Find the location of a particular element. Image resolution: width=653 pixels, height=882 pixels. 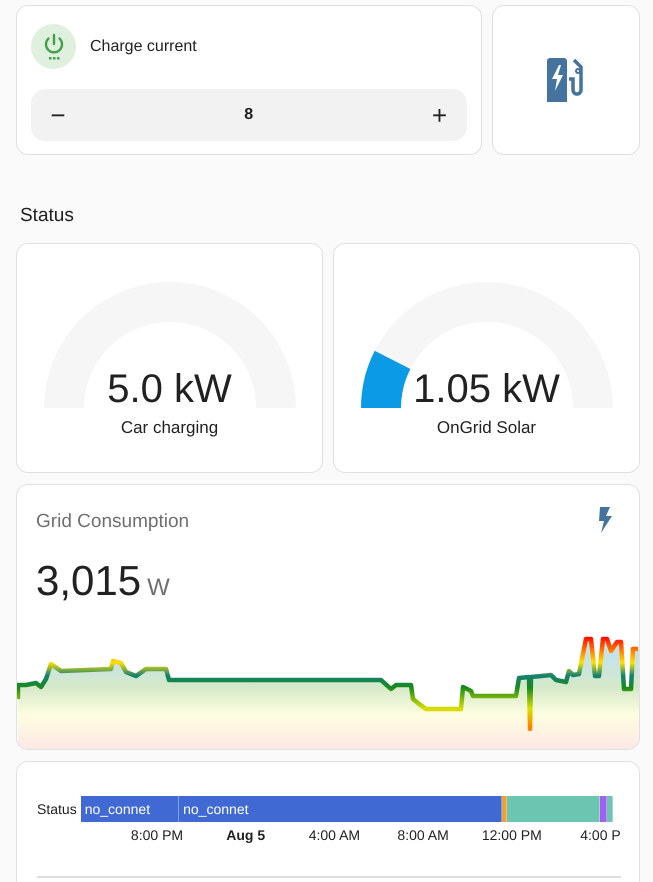

gauge-card: 1.05 kW OnGrid Solar is located at coordinates (486, 358).